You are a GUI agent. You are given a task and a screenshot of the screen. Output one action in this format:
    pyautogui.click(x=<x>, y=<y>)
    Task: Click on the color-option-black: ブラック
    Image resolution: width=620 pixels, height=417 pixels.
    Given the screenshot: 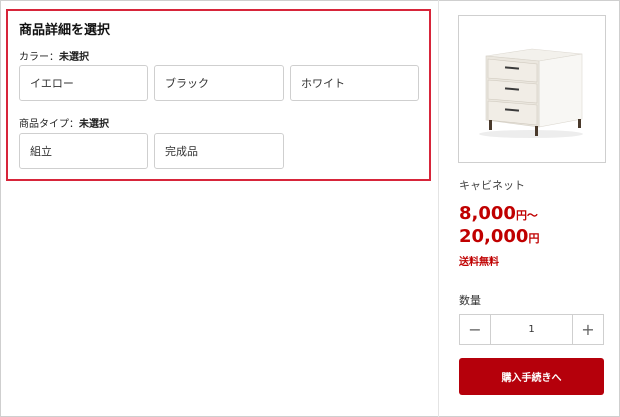 What is the action you would take?
    pyautogui.click(x=219, y=83)
    